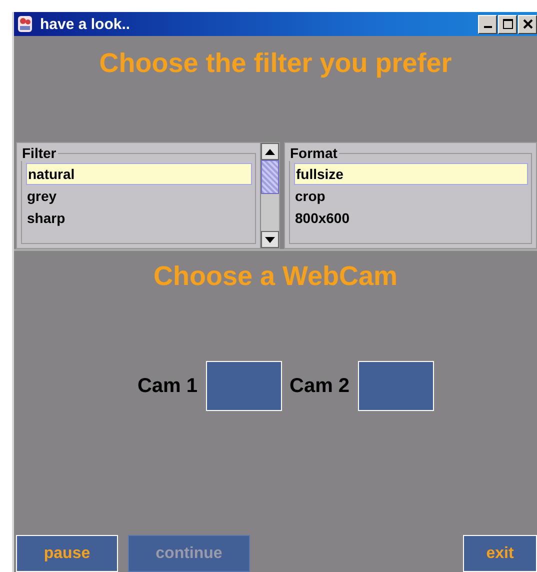 The image size is (537, 572). Describe the element at coordinates (139, 196) in the screenshot. I see `list-item: grey` at that location.